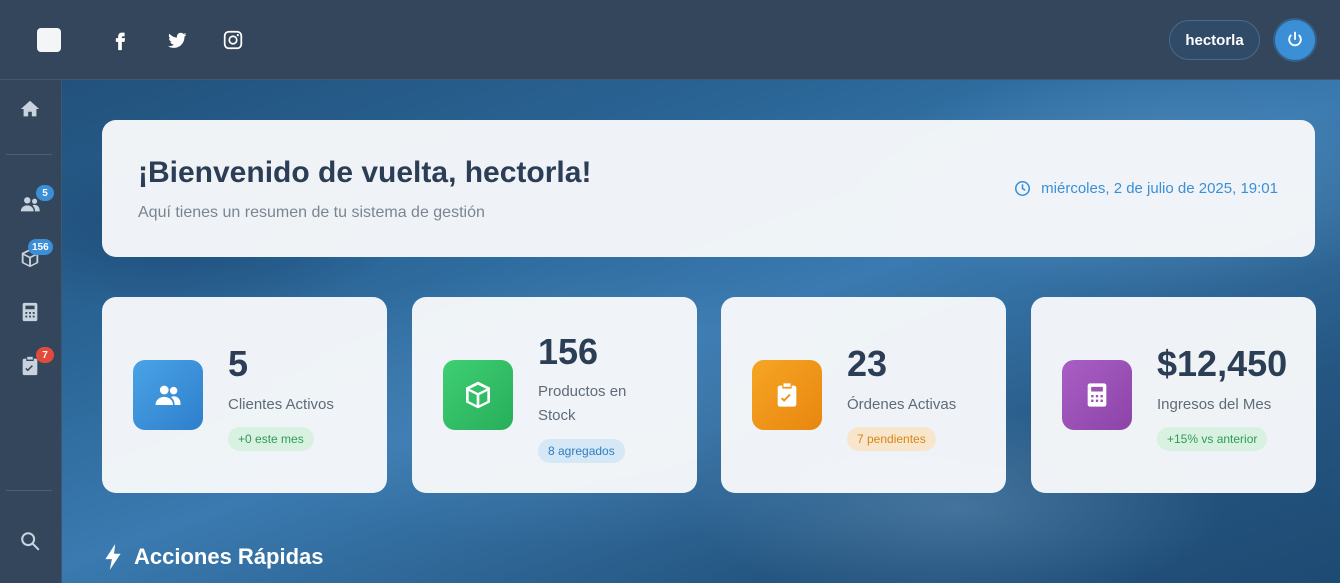 This screenshot has height=583, width=1340. I want to click on user-menu-button: hectorla, so click(1214, 40).